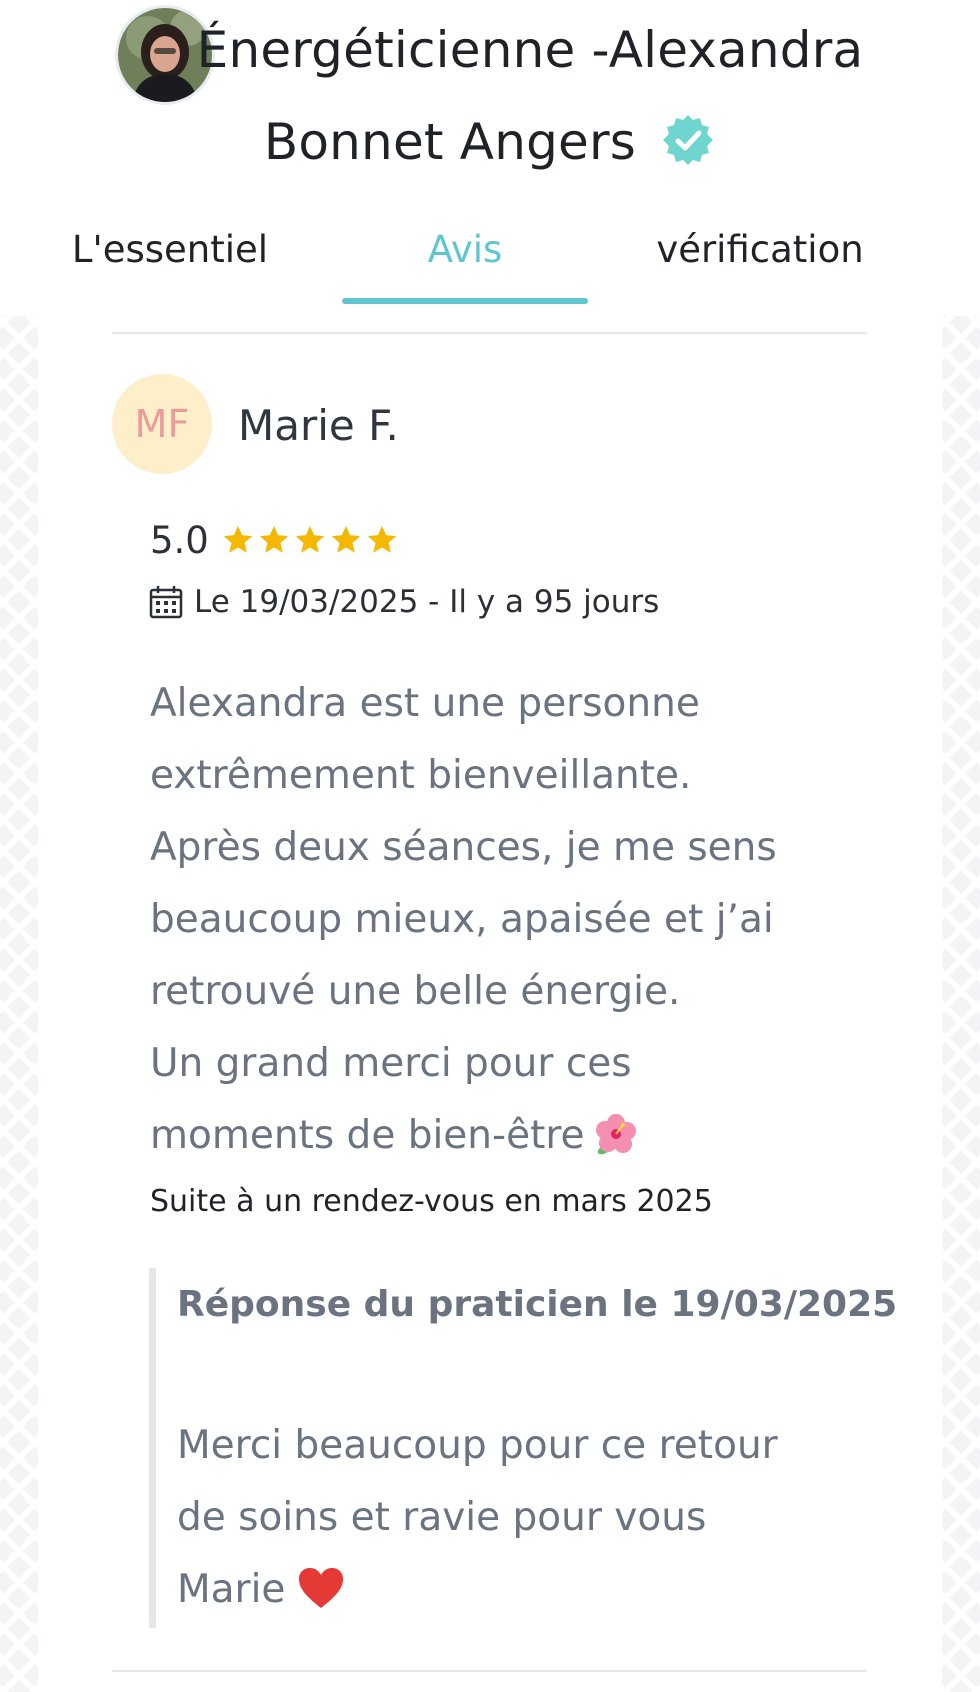 The width and height of the screenshot is (980, 1692). I want to click on page-title-line2: Bonnet Angers, so click(490, 142).